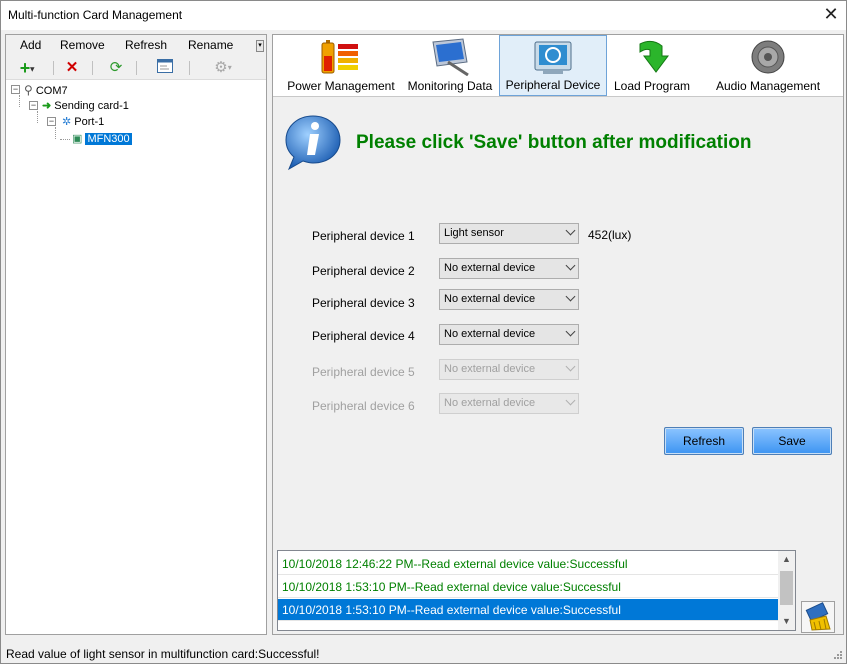  I want to click on menu-overflow-icon: ▾, so click(260, 46).